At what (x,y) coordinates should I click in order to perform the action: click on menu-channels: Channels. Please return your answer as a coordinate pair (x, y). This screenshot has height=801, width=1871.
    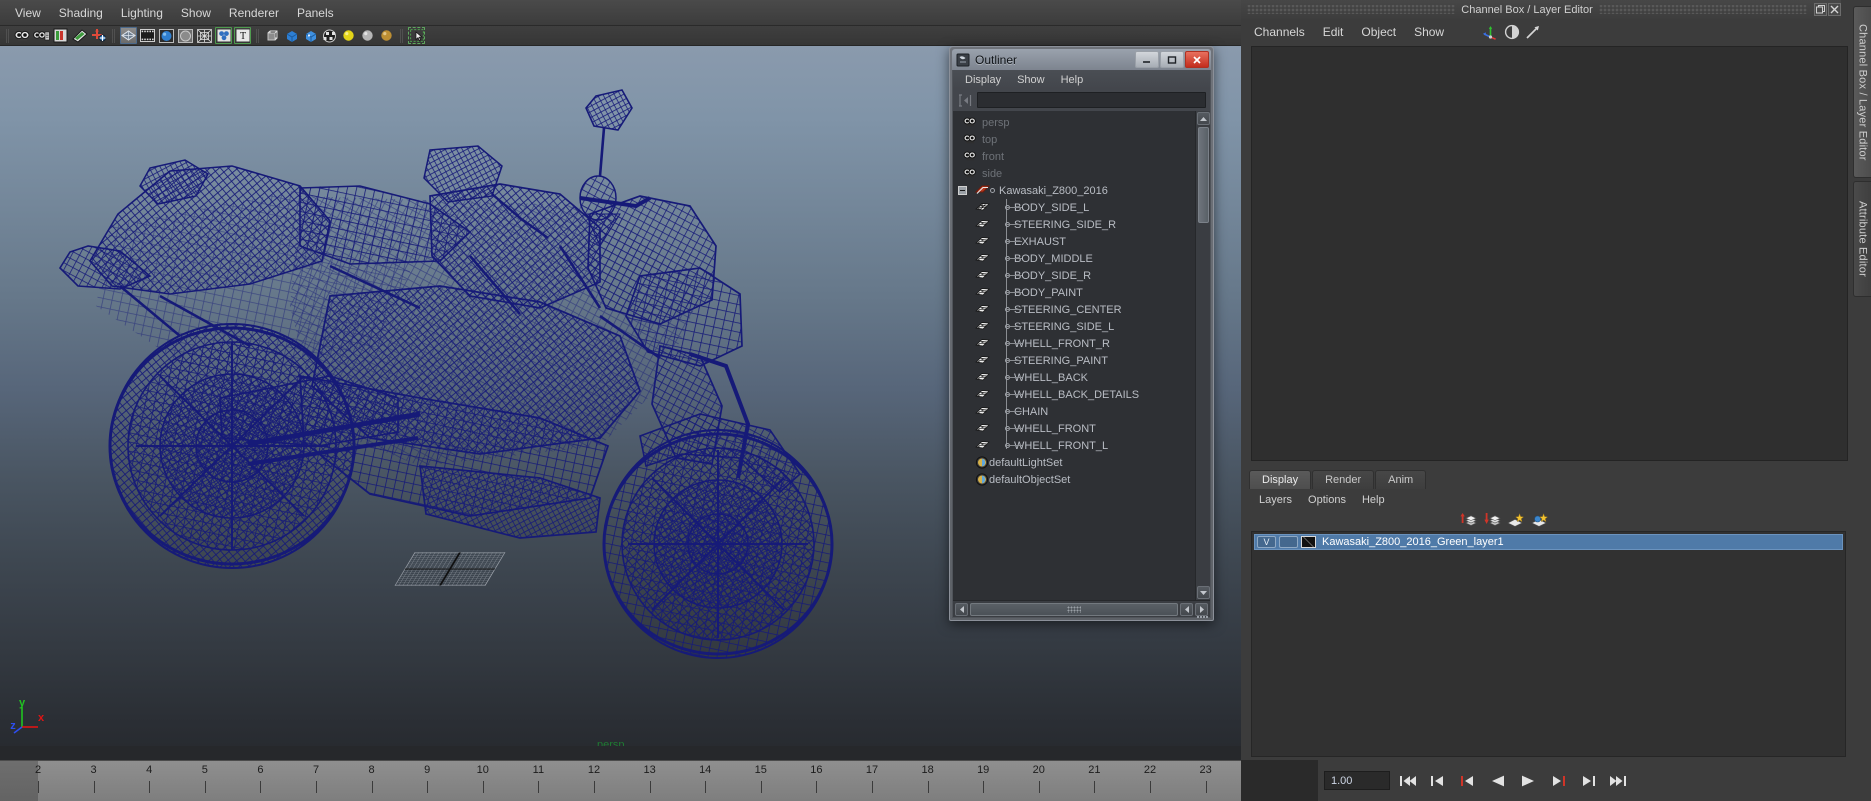
    Looking at the image, I should click on (1279, 32).